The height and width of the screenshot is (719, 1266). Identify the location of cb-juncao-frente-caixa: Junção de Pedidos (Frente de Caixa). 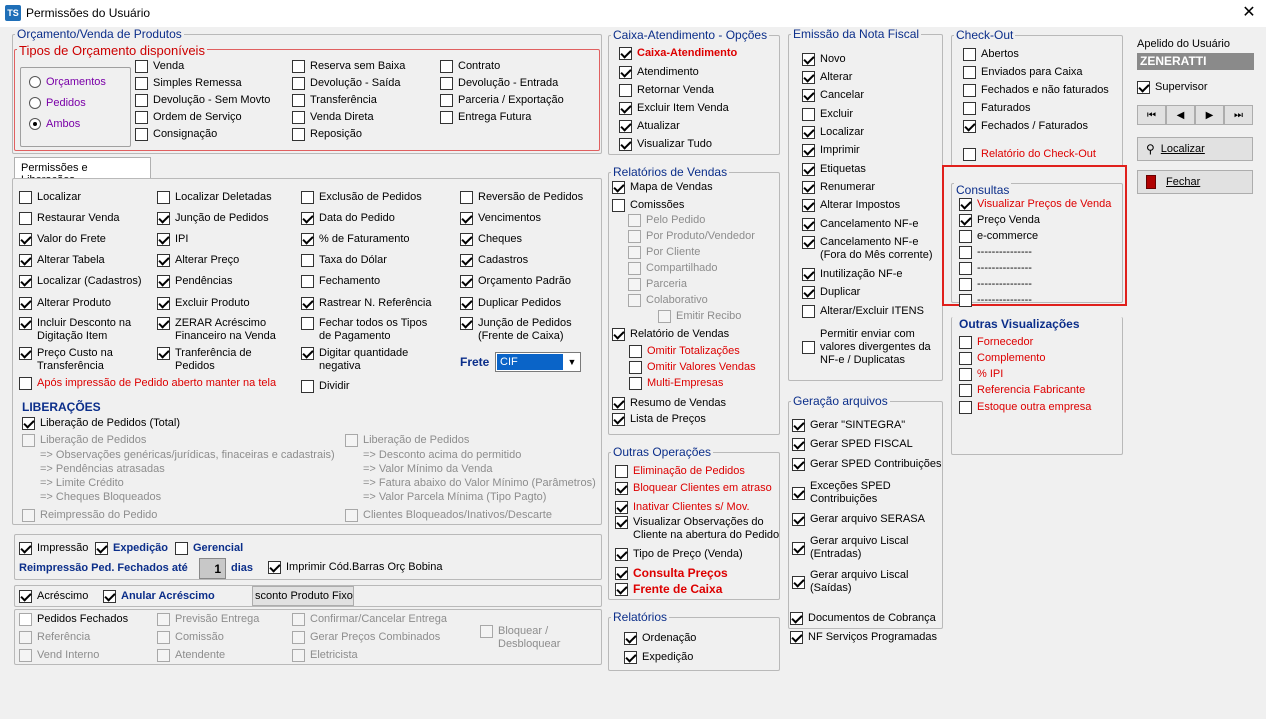
(520, 330).